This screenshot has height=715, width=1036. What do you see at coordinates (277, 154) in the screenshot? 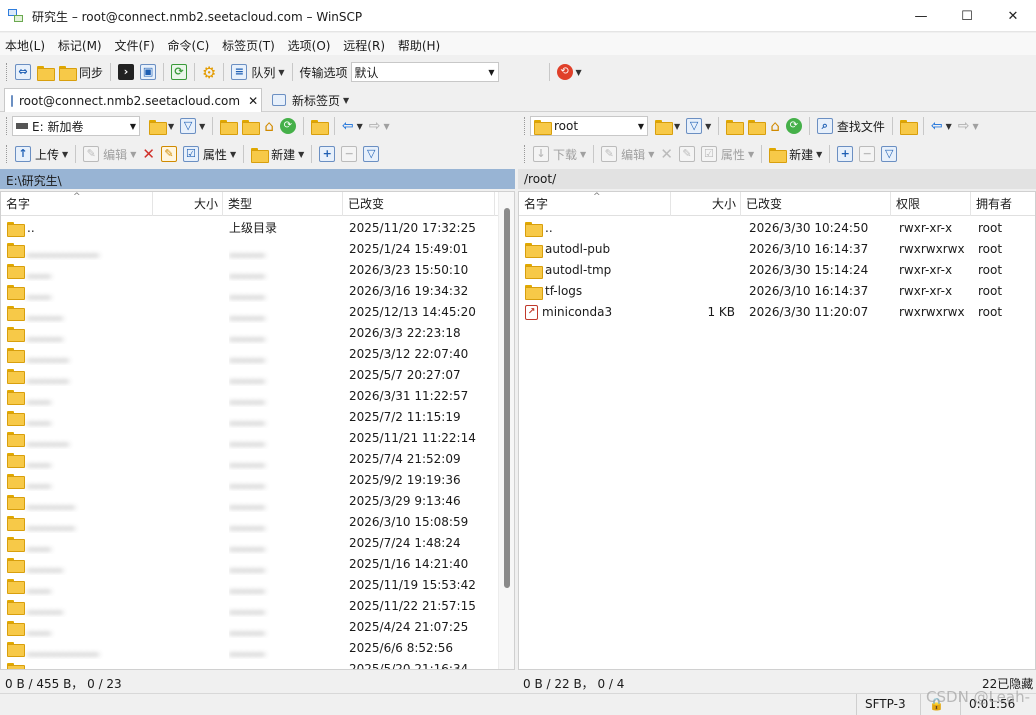
I see `local-new-button: 新建 ▼` at bounding box center [277, 154].